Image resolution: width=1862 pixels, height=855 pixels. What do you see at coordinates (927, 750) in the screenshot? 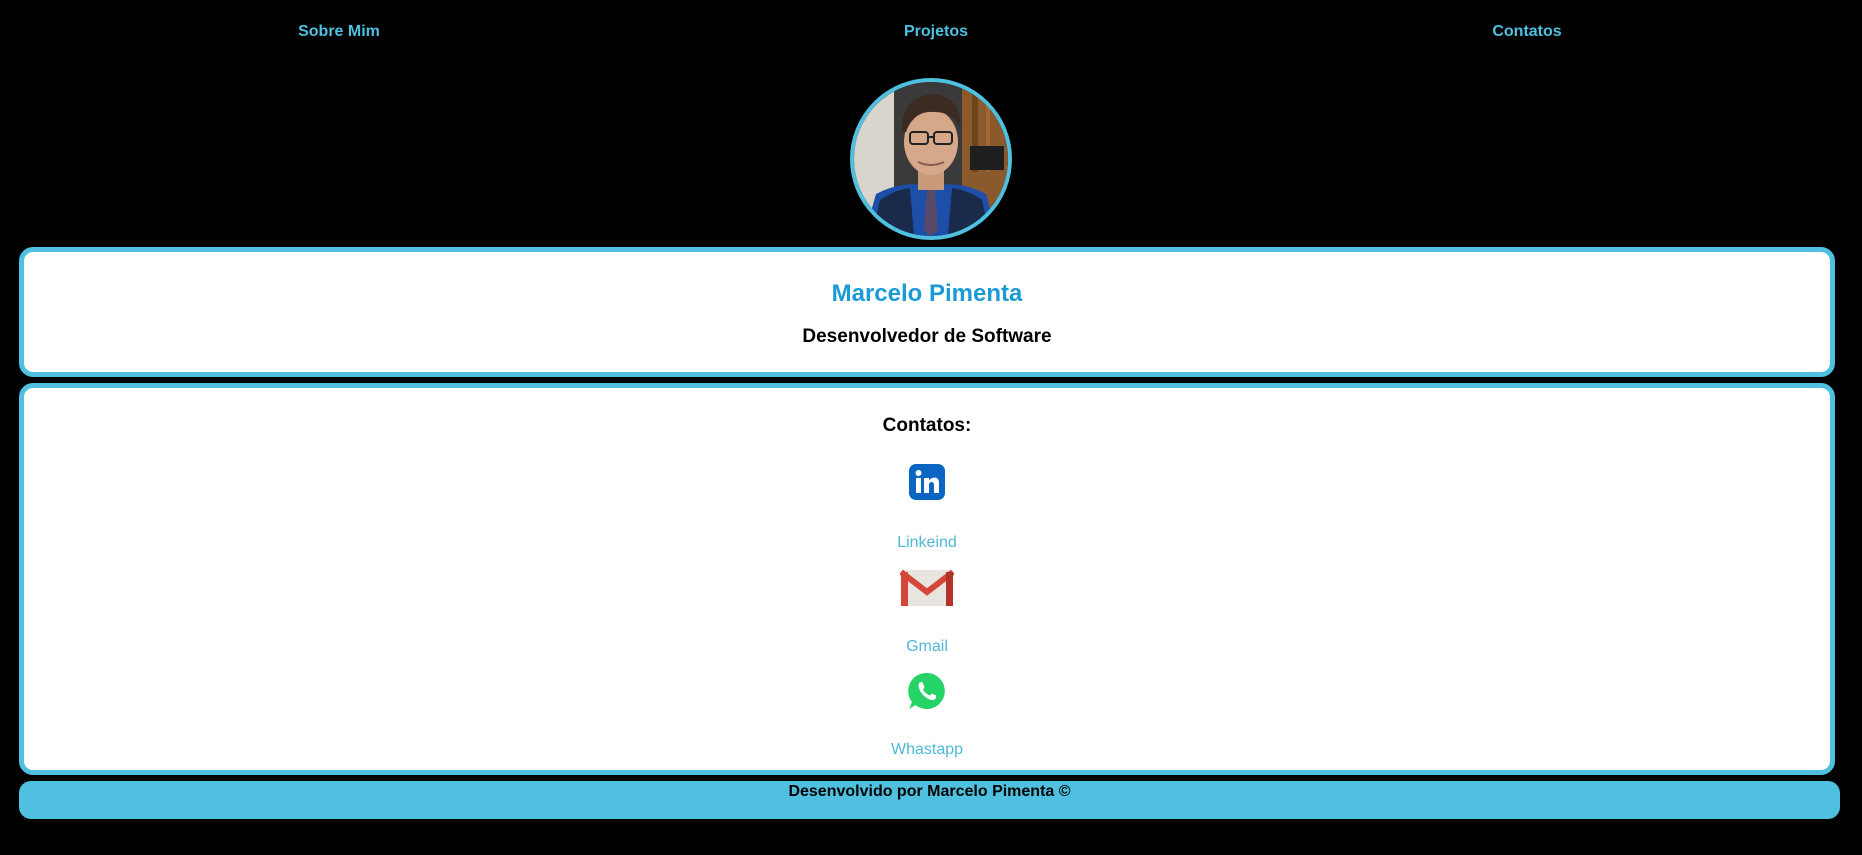
I see `whatsapp-link: Whastapp` at bounding box center [927, 750].